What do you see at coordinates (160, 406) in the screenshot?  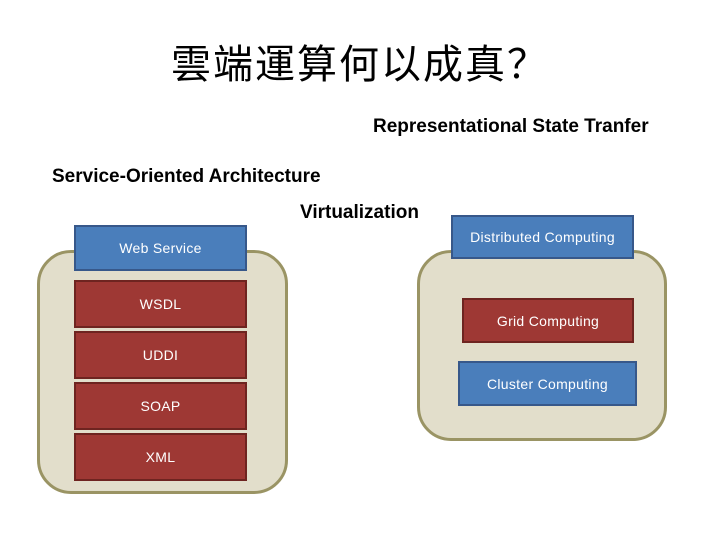 I see `stack-item-soap: SOAP` at bounding box center [160, 406].